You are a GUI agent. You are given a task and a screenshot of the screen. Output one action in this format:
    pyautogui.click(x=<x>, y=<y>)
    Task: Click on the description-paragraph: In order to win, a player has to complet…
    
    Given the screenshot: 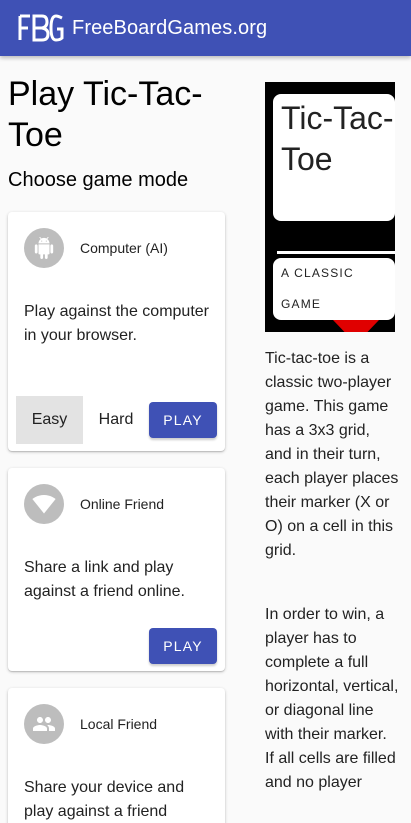 What is the action you would take?
    pyautogui.click(x=332, y=698)
    